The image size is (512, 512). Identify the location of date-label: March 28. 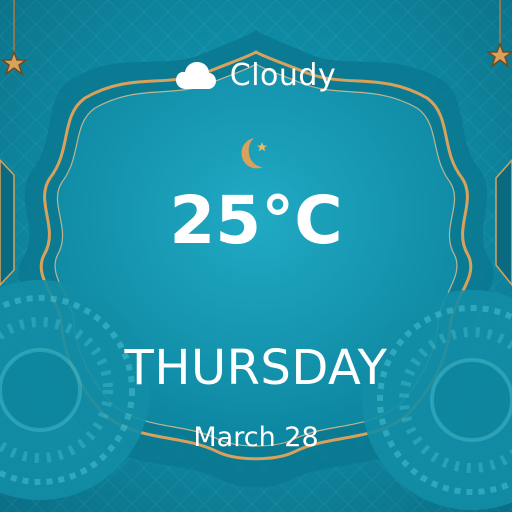
(256, 437).